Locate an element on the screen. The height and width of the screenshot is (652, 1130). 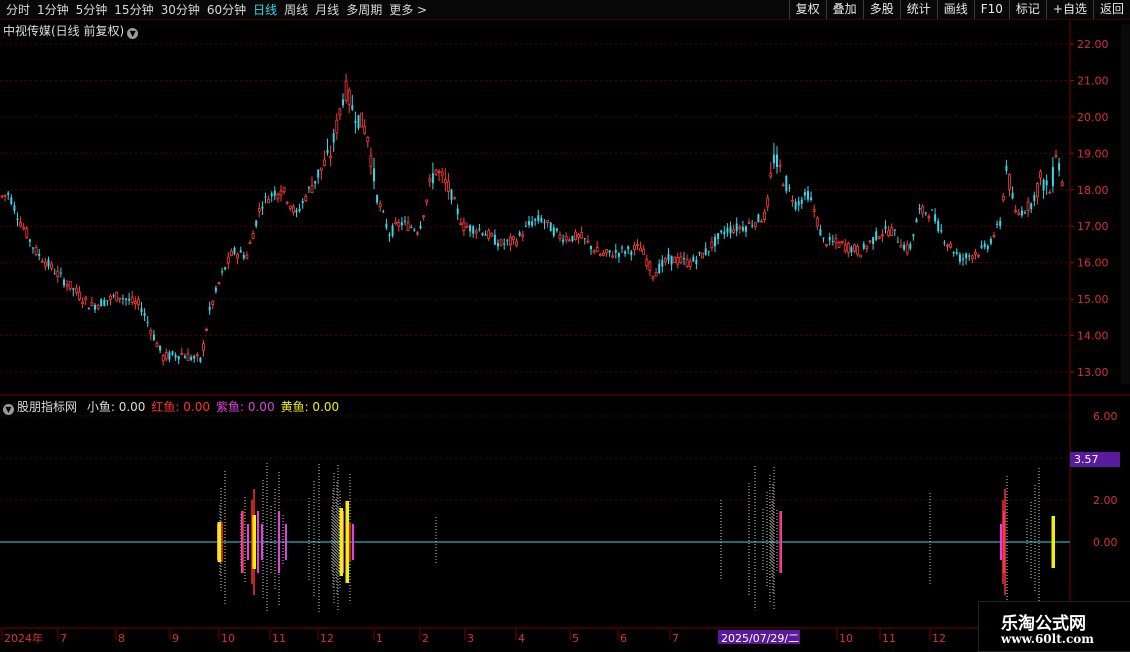
watermark-line1: 乐淘公式网 is located at coordinates (1043, 624).